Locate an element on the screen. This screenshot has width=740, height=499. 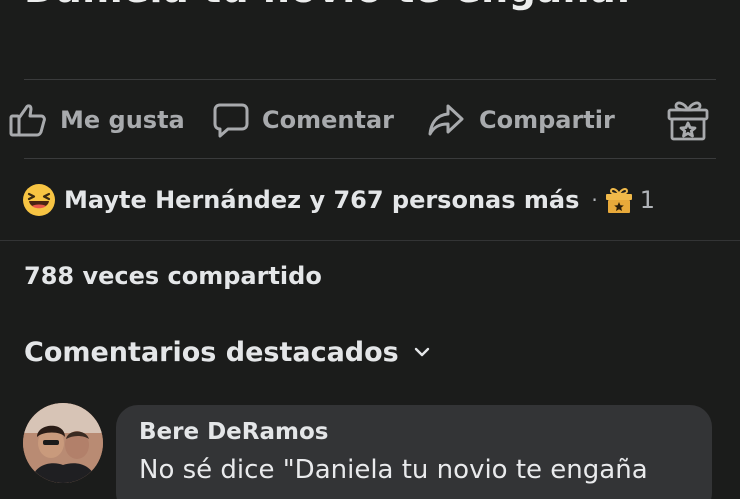
comment-button: Comentar is located at coordinates (303, 120).